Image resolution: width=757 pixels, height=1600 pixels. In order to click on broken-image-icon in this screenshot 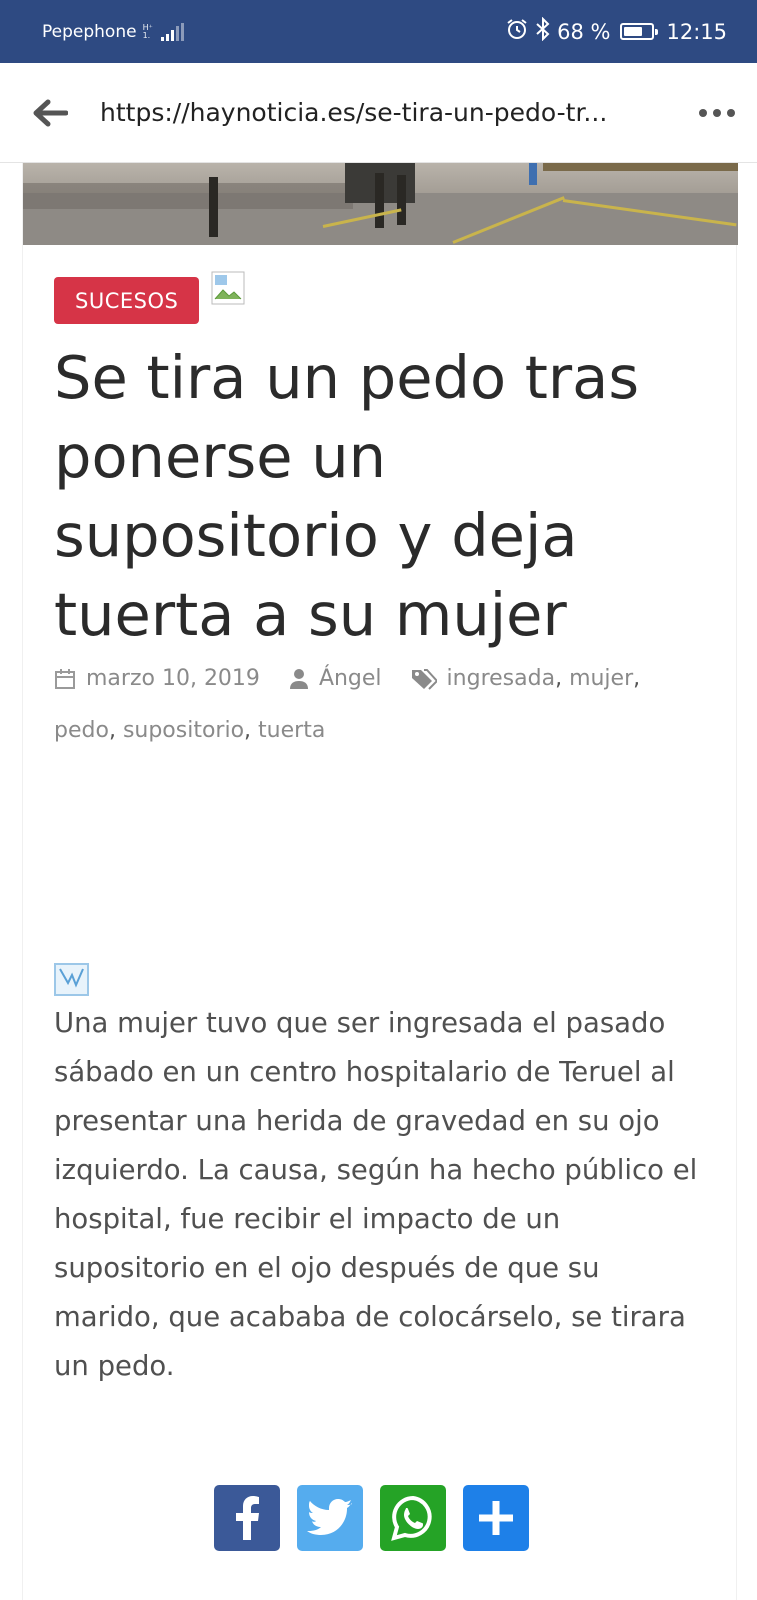, I will do `click(228, 288)`.